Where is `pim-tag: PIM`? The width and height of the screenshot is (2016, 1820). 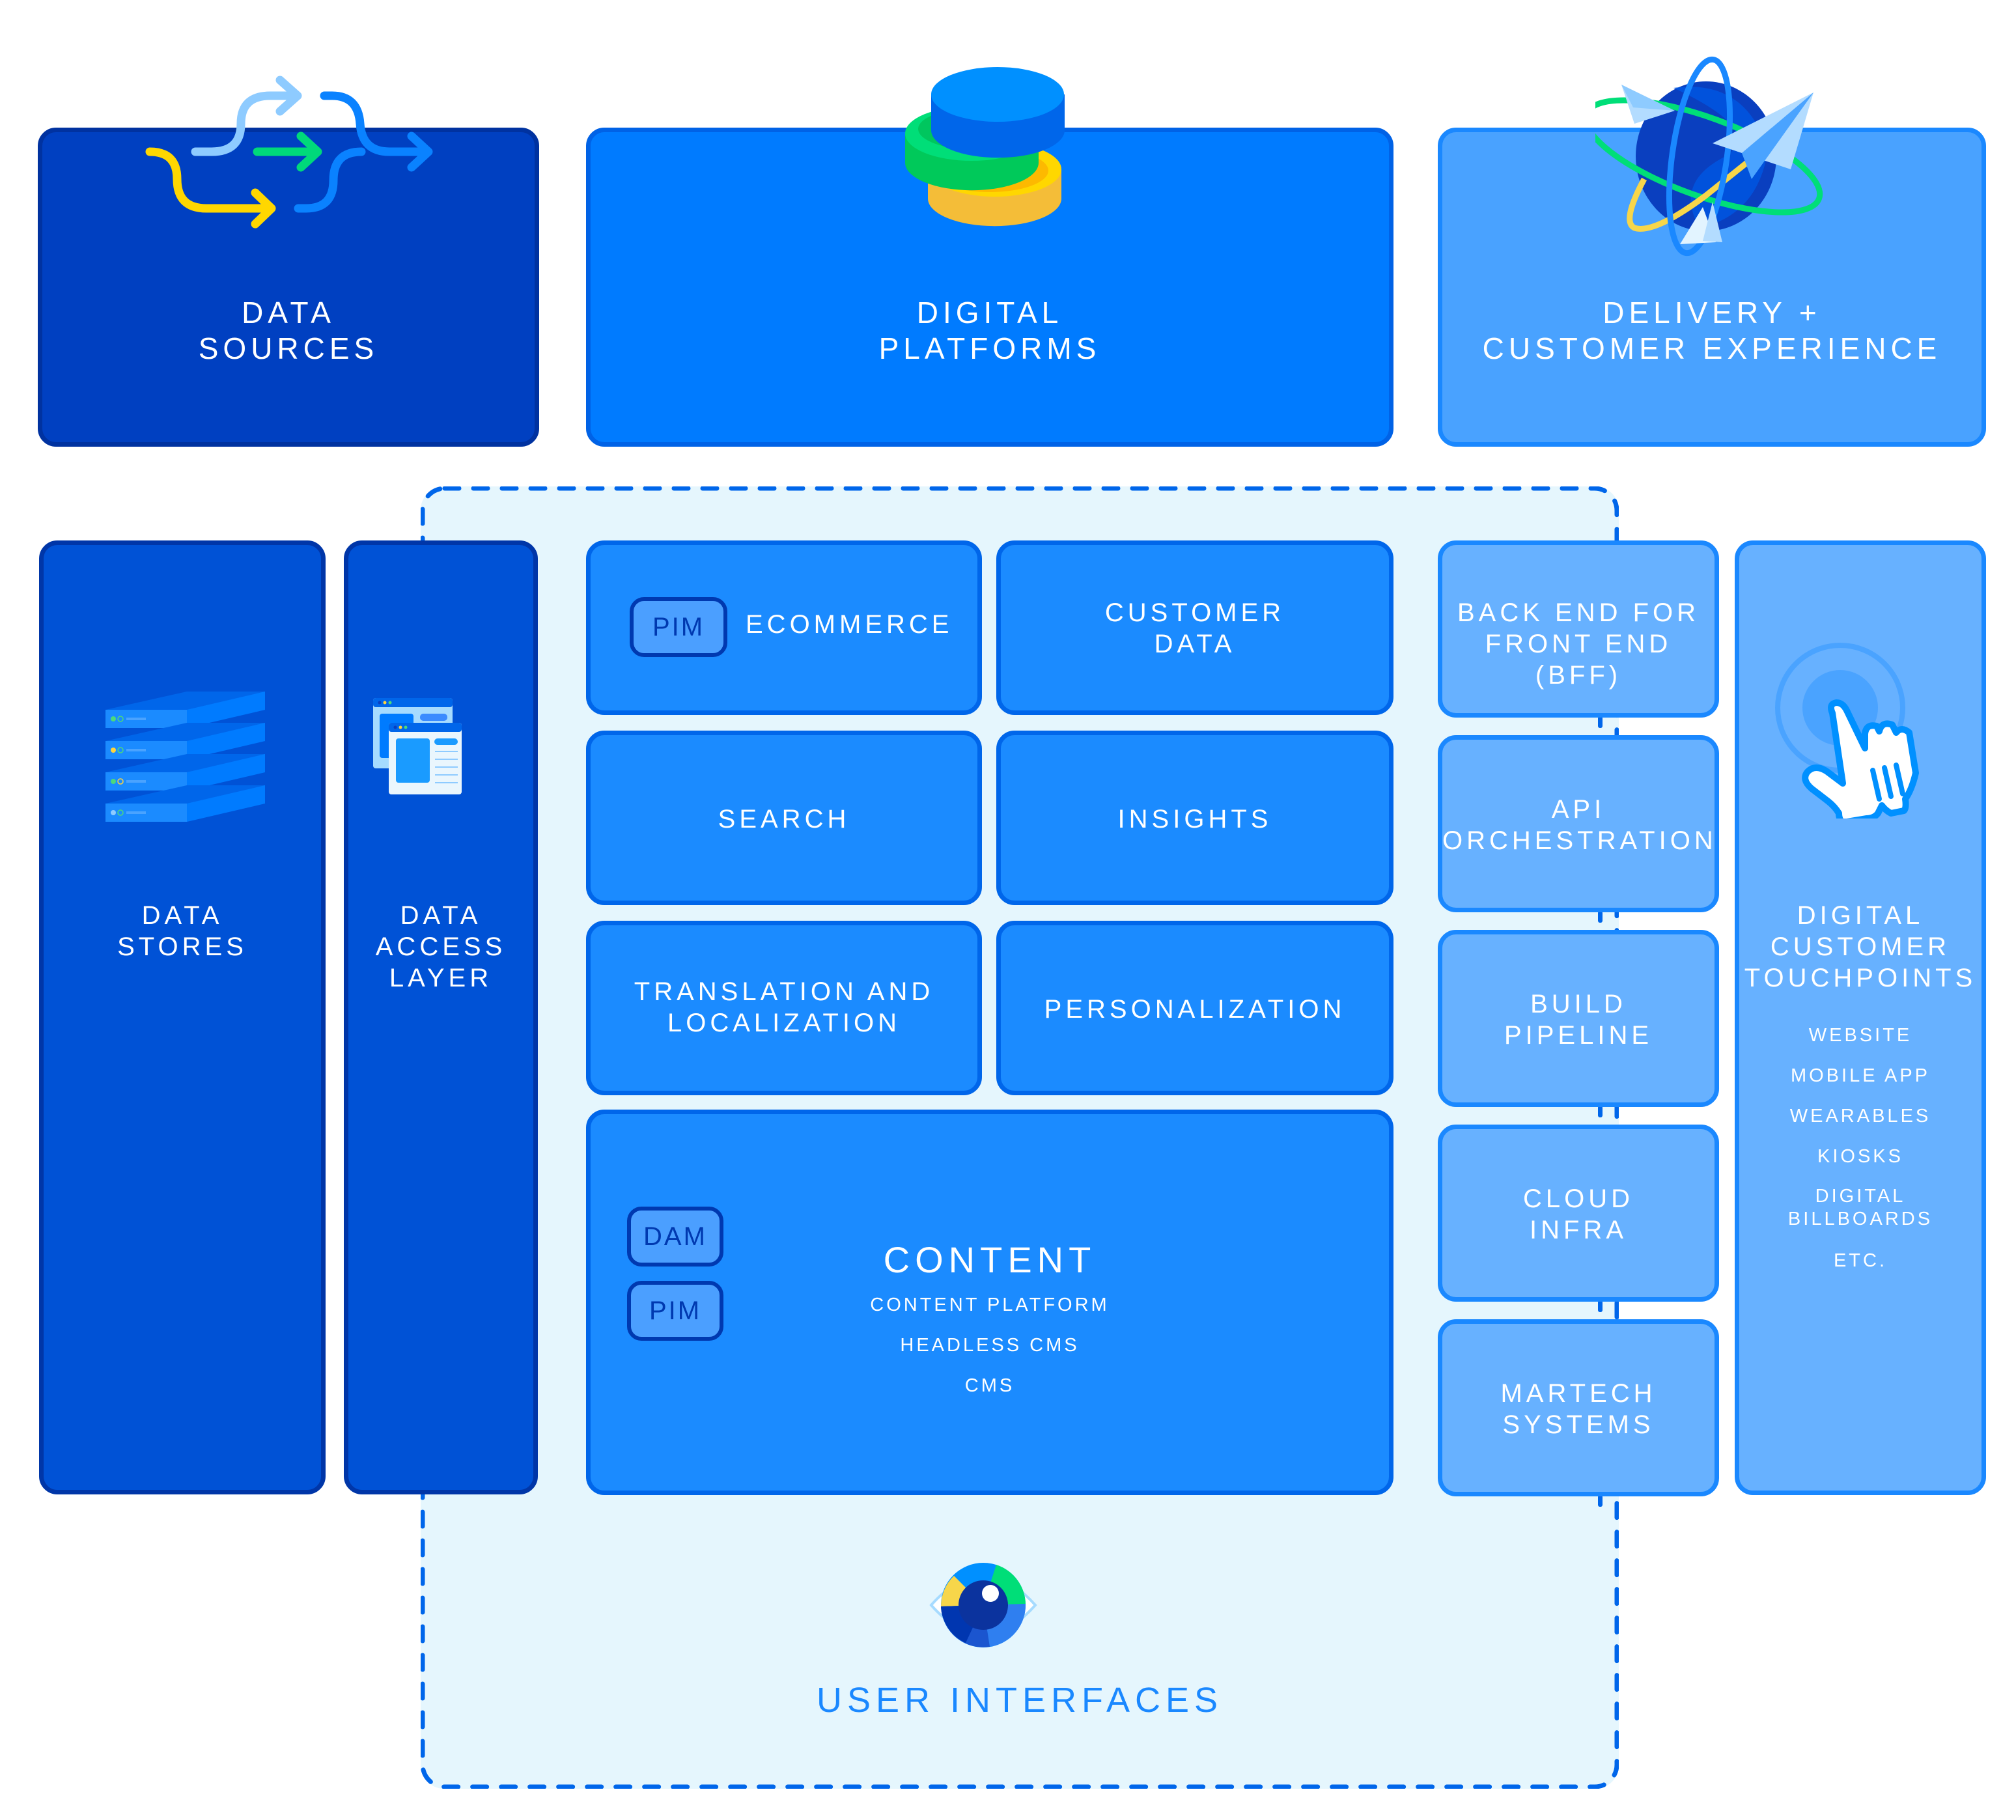 pim-tag: PIM is located at coordinates (679, 627).